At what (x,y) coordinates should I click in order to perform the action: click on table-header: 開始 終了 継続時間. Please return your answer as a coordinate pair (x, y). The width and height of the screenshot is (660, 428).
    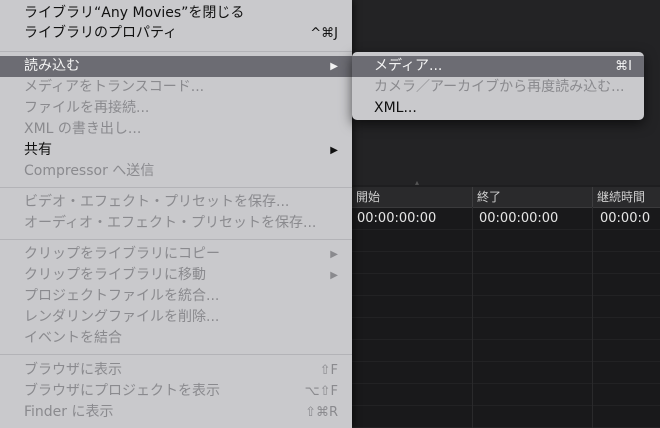
    Looking at the image, I should click on (506, 197).